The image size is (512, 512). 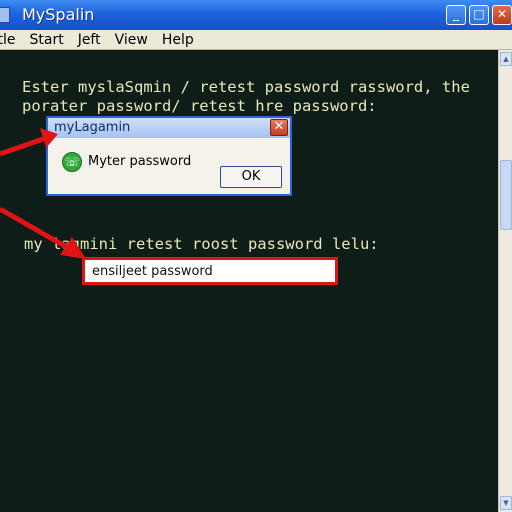 I want to click on app-icon, so click(x=5, y=15).